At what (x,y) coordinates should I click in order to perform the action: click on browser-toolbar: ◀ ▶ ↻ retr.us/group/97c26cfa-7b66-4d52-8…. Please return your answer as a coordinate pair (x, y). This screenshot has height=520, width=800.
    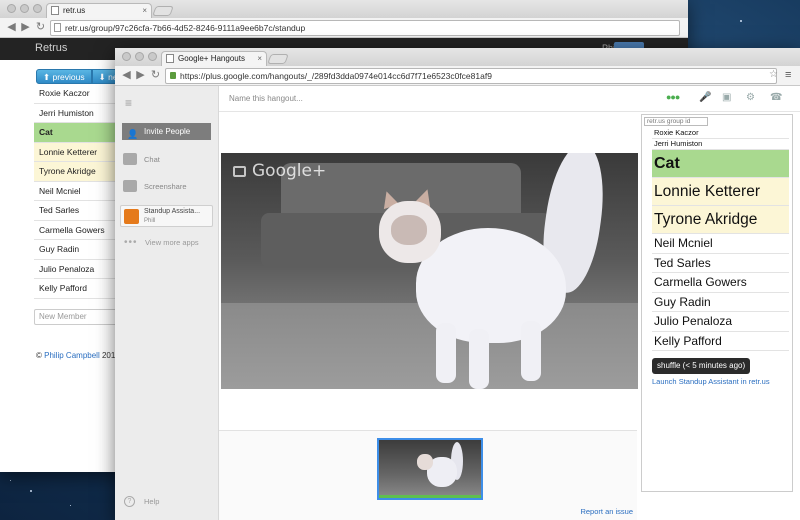
    Looking at the image, I should click on (344, 28).